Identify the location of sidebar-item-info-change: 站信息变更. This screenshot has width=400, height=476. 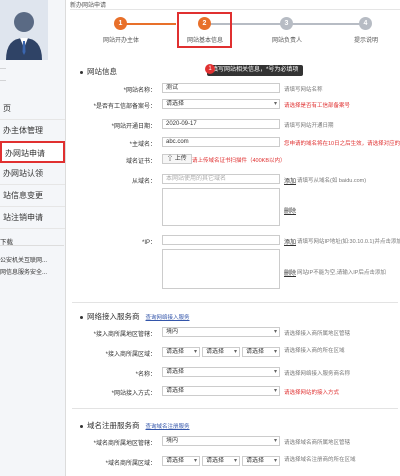
(32, 196).